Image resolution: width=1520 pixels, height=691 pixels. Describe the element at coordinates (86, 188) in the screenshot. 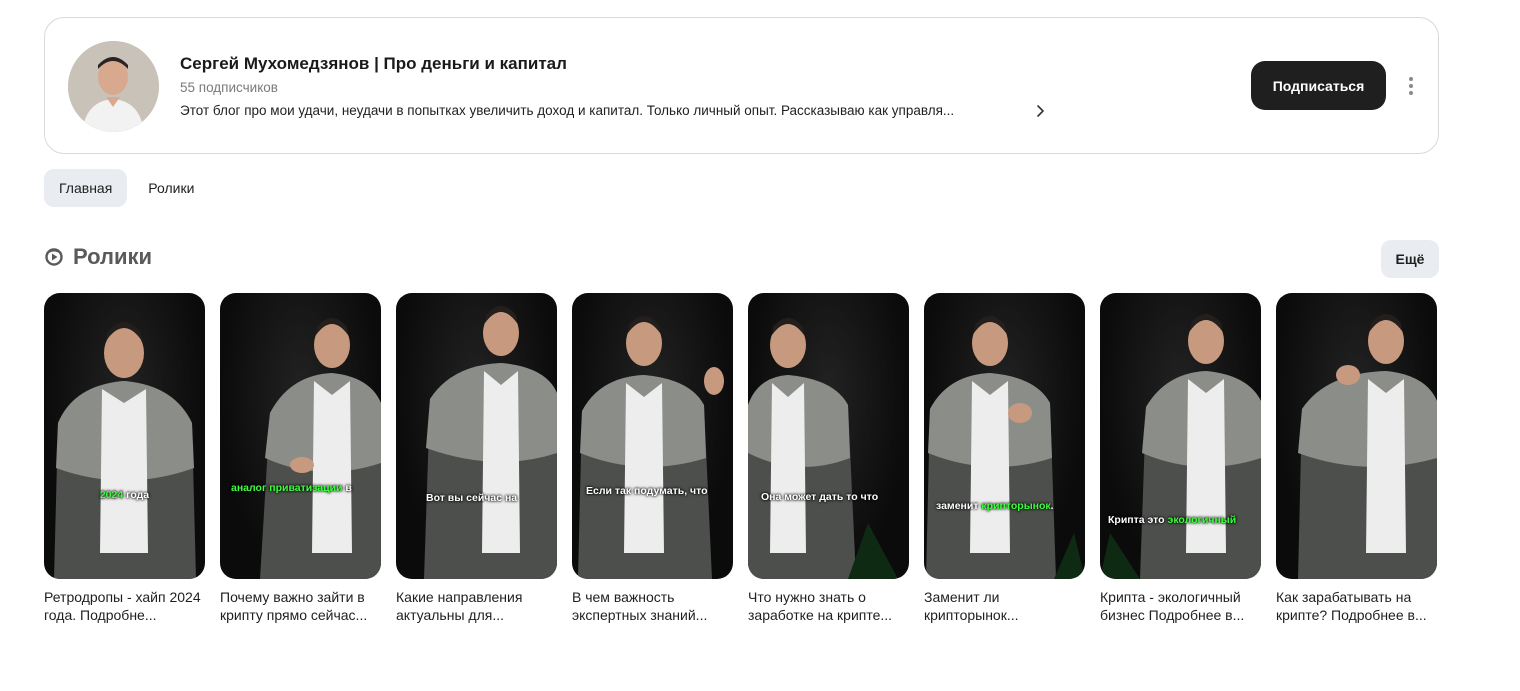

I see `tab-main: Главная` at that location.